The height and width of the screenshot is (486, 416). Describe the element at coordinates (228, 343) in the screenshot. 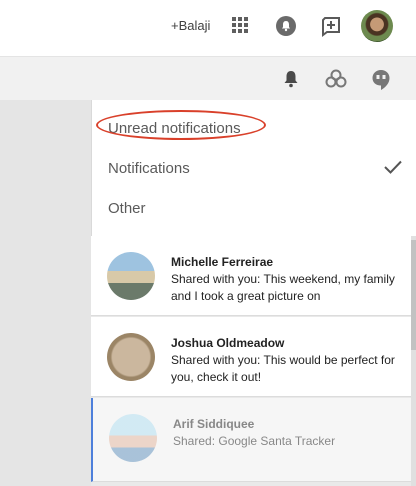

I see `notification-sender: Joshua Oldmeadow` at that location.